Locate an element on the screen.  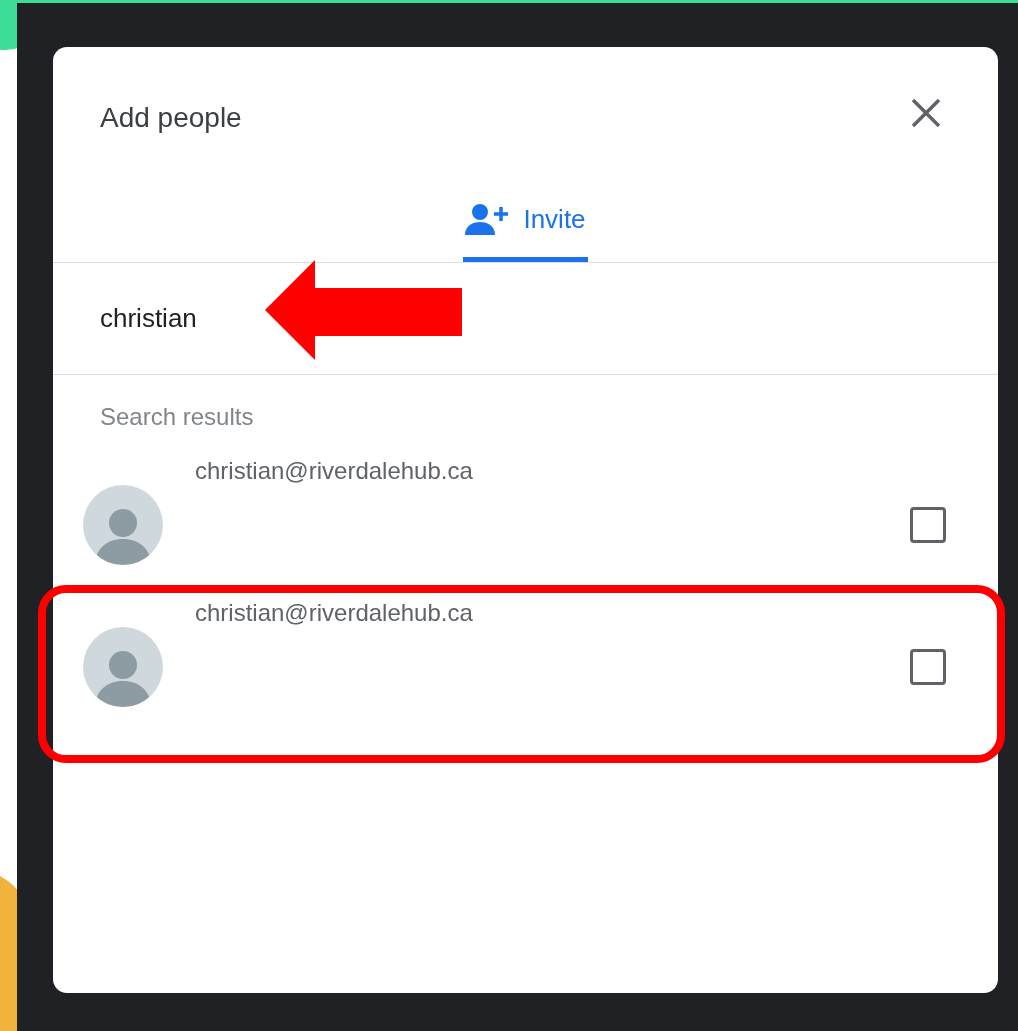
search-field: christian is located at coordinates (525, 318).